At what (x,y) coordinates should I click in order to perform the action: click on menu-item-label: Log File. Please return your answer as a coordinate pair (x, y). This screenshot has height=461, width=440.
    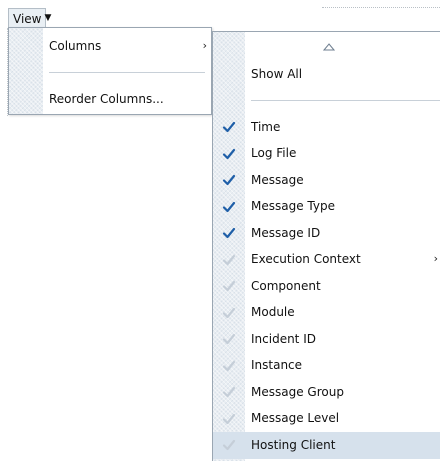
    Looking at the image, I should click on (274, 153).